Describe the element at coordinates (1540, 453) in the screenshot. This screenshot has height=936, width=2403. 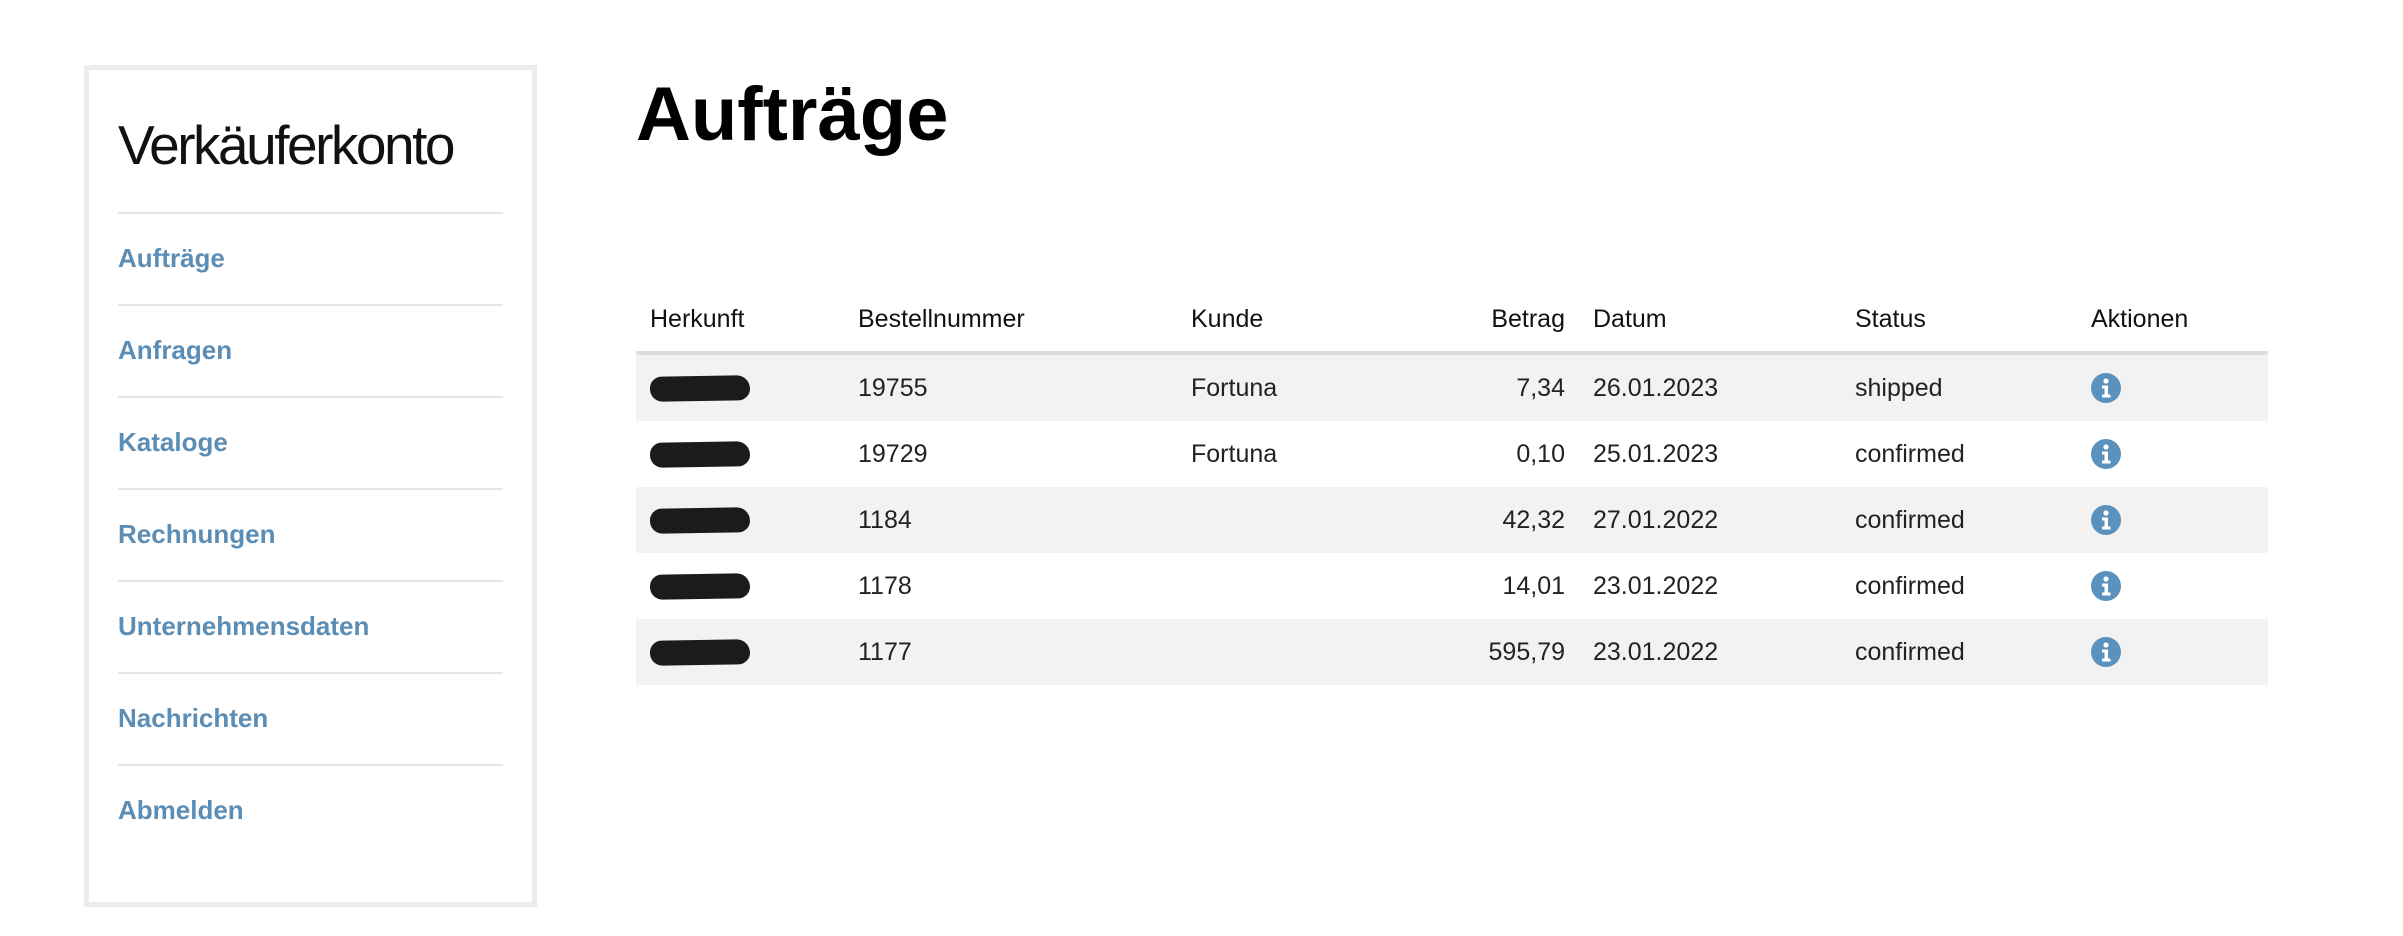
I see `cell-betrag: 0,10` at that location.